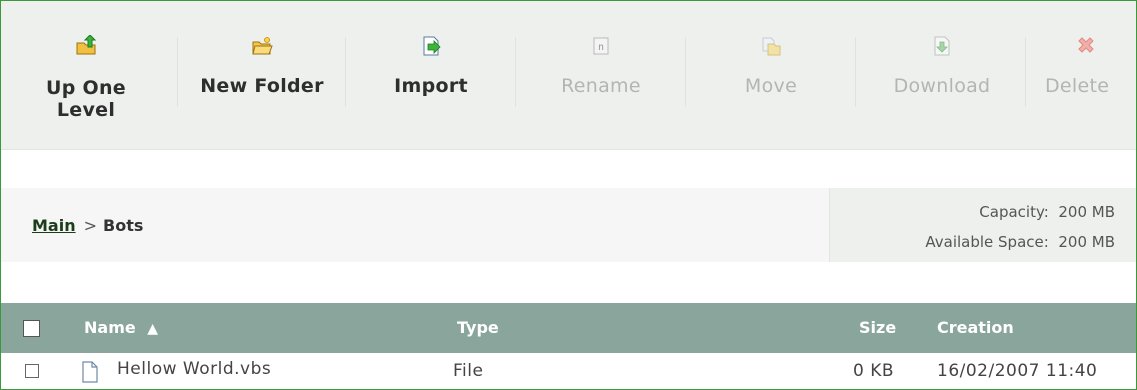 The width and height of the screenshot is (1137, 390). Describe the element at coordinates (1077, 86) in the screenshot. I see `delete-label: Delete` at that location.